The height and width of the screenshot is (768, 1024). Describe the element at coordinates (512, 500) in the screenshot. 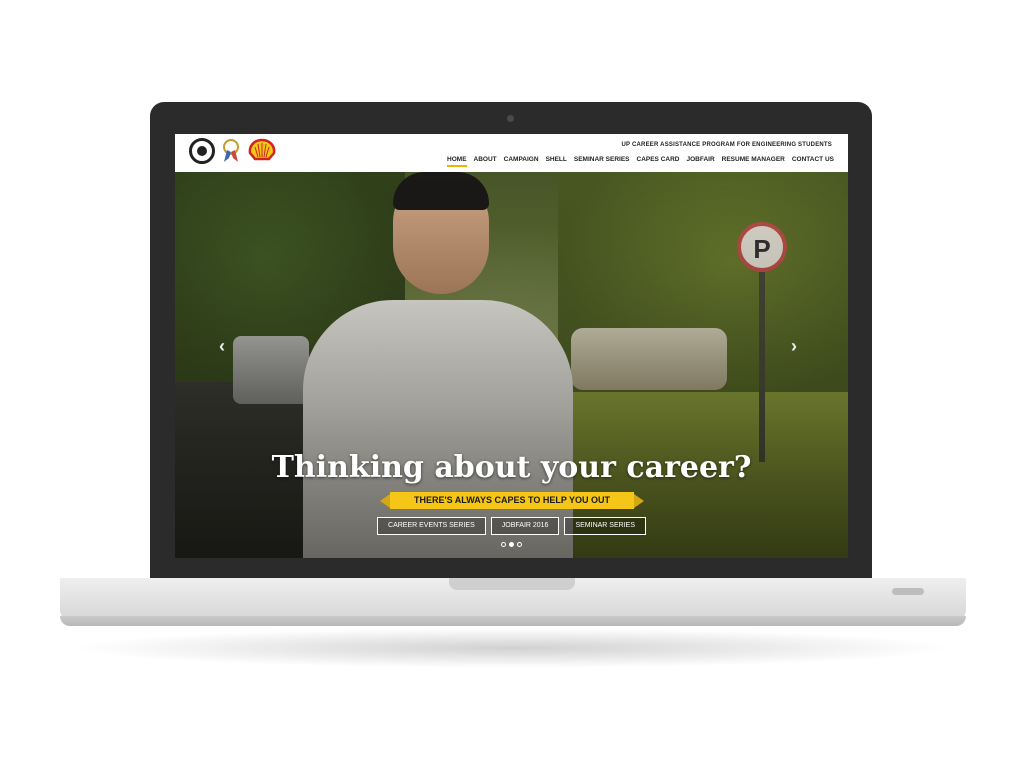

I see `hero-ribbon-banner: THERE'S ALWAYS CAPES TO HELP YOU OUT` at that location.